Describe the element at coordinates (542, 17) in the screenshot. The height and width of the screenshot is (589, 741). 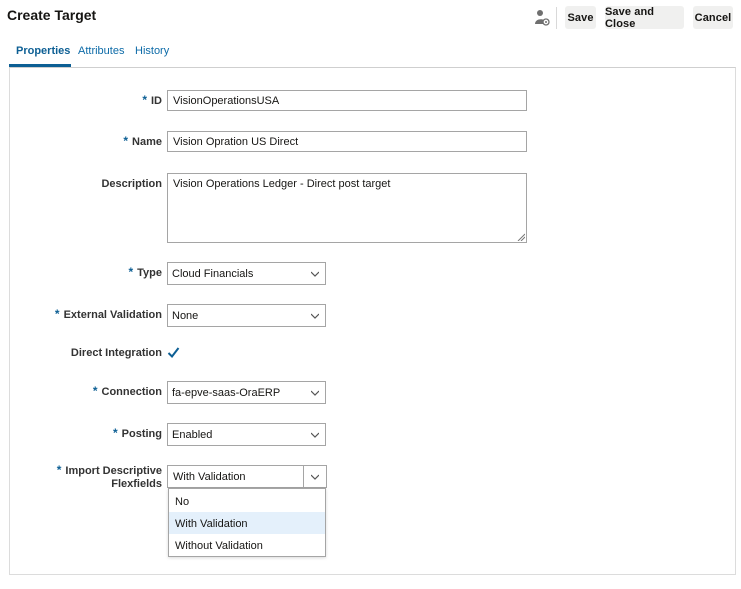
I see `user-settings-icon` at that location.